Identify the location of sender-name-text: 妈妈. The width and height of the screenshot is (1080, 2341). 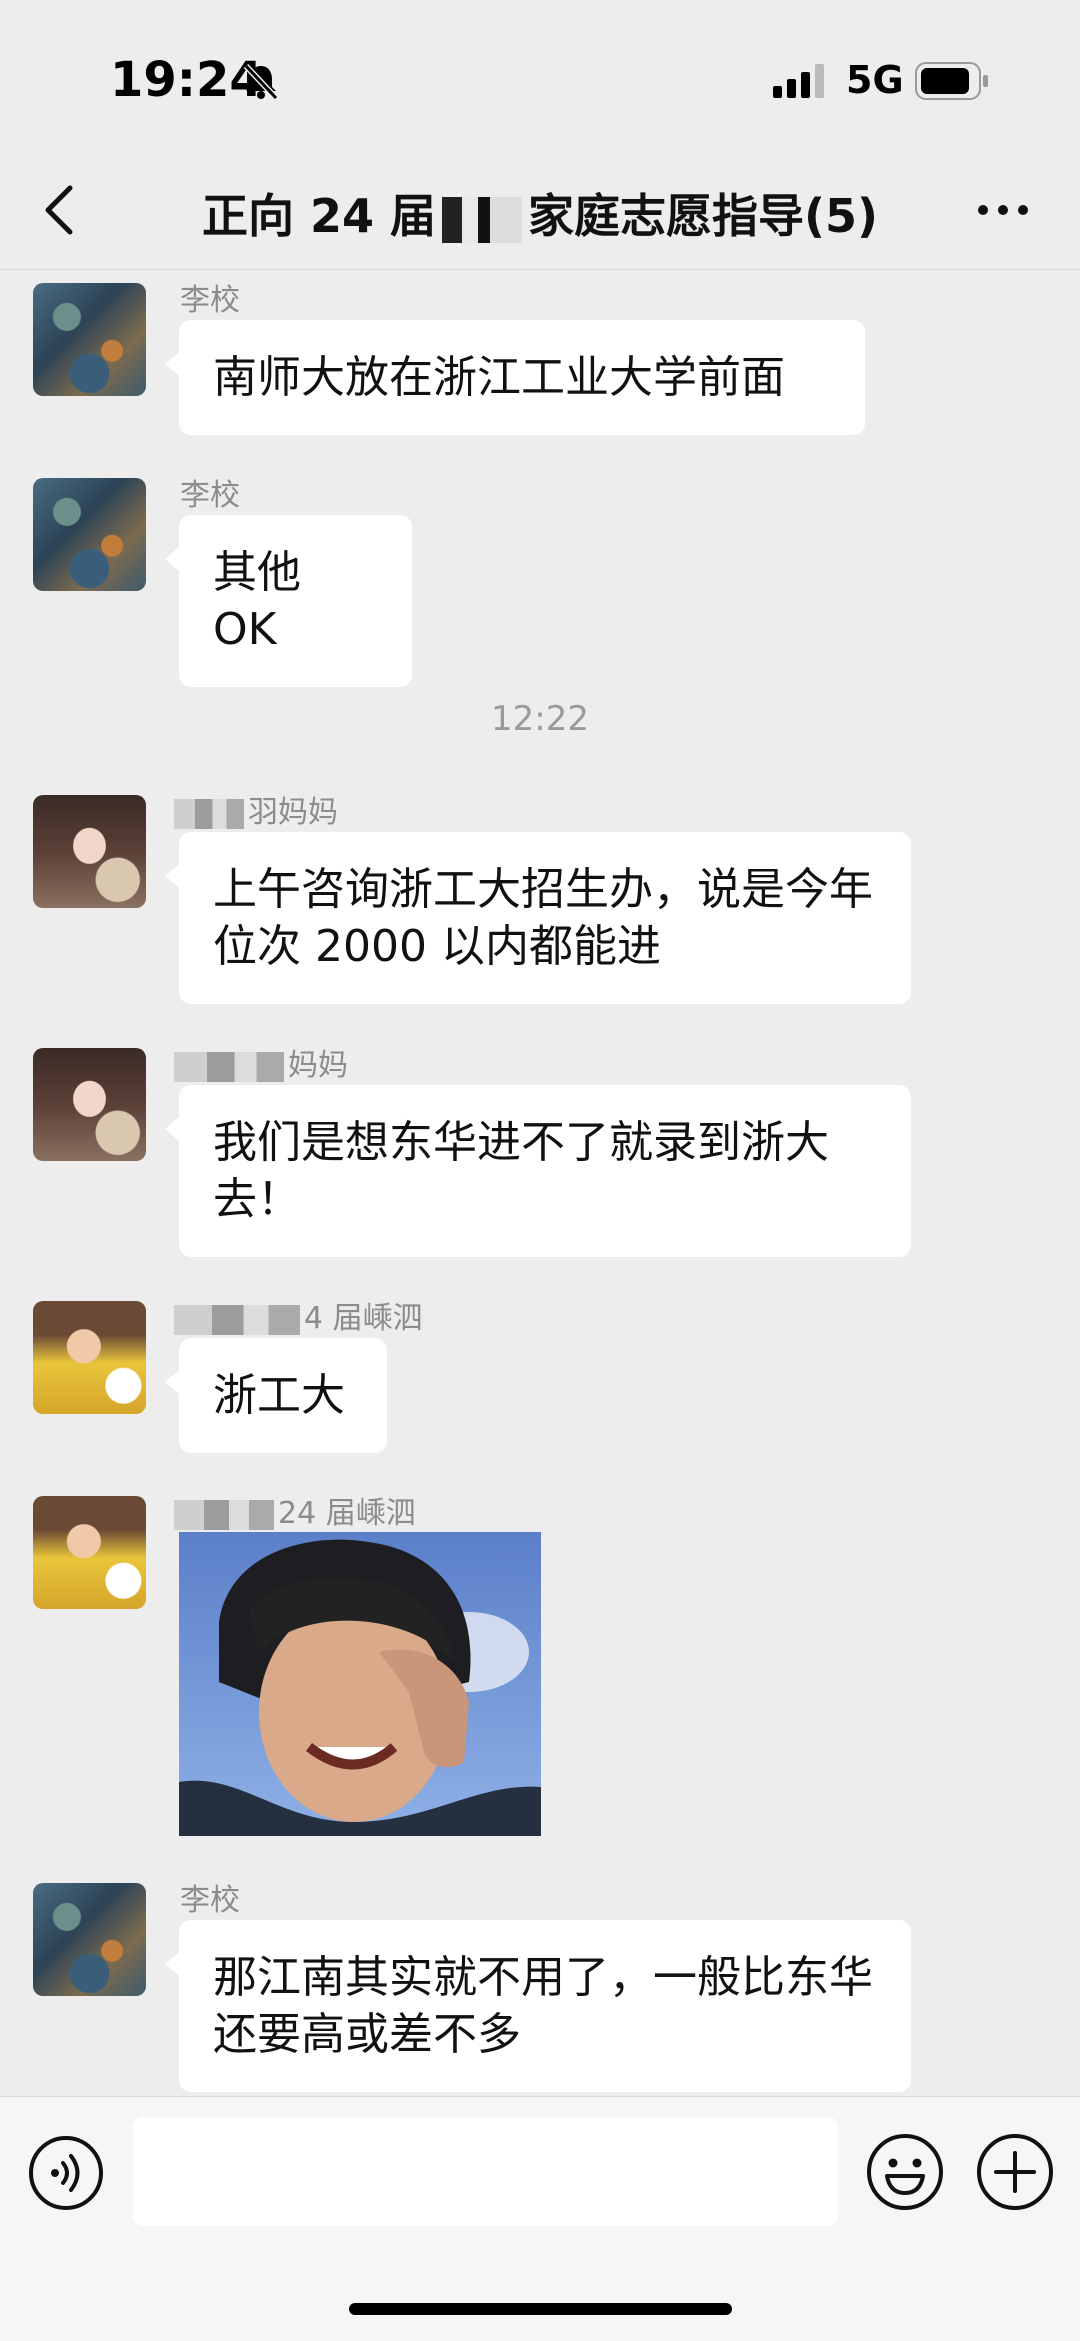
(318, 1065).